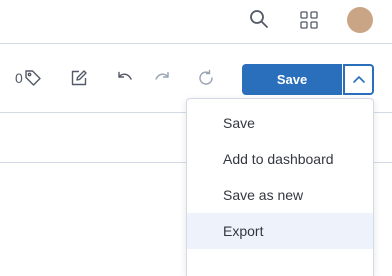 This screenshot has width=392, height=276. Describe the element at coordinates (206, 78) in the screenshot. I see `refresh-icon` at that location.